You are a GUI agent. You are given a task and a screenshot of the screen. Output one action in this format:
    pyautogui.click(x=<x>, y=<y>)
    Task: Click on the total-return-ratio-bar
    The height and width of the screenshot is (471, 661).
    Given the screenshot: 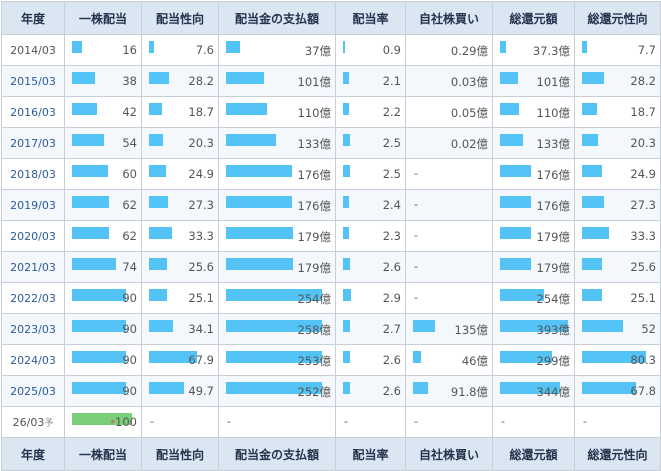 What is the action you would take?
    pyautogui.click(x=590, y=140)
    